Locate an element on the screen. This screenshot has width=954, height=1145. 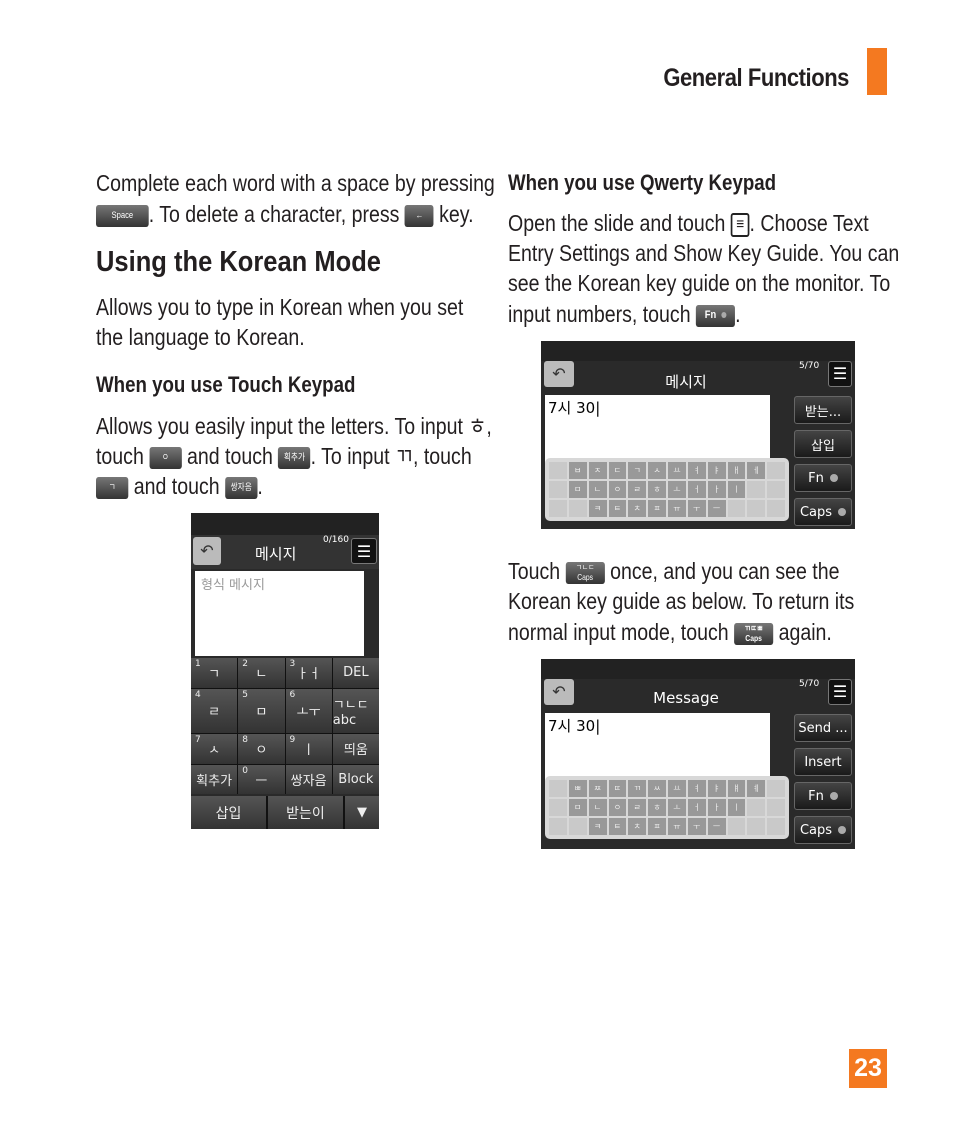
touch-line3: ㄱ and touch 쌍자음. is located at coordinates (179, 486).